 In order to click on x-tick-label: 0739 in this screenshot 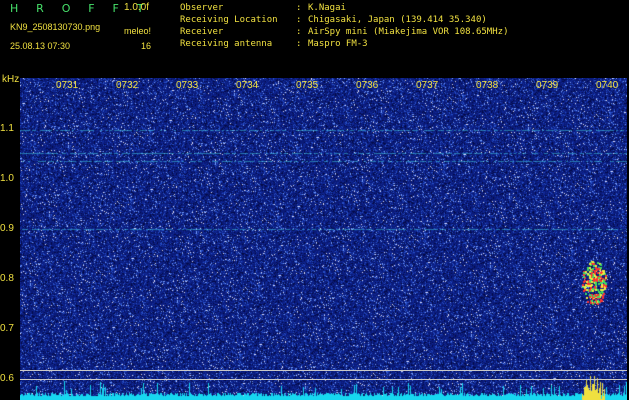, I will do `click(547, 85)`.